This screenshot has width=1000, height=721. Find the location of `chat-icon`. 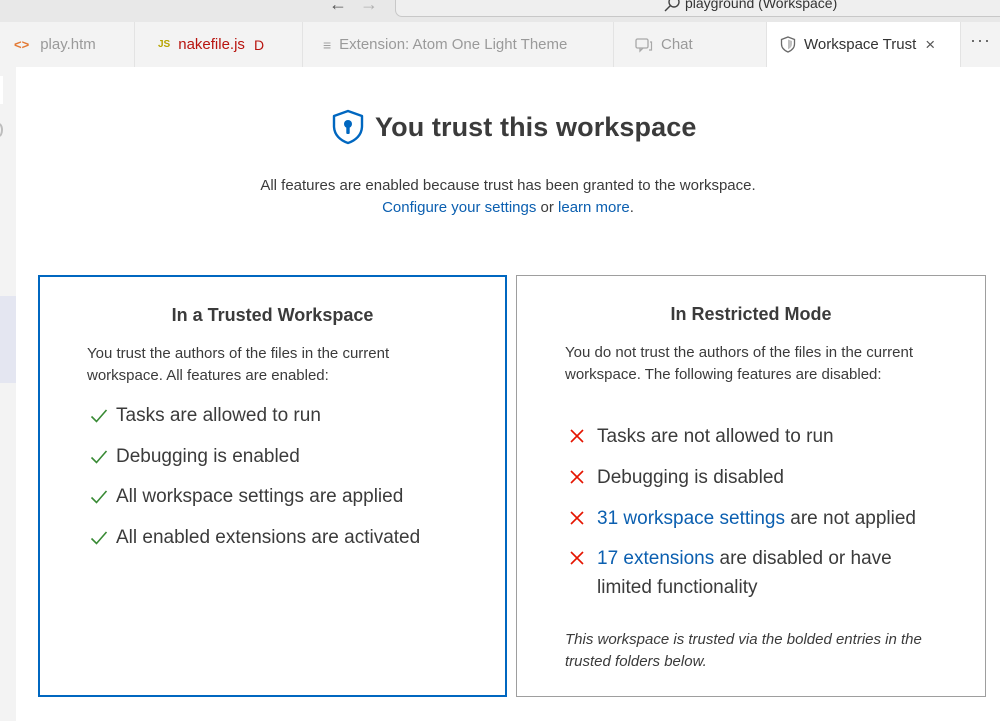

chat-icon is located at coordinates (644, 45).